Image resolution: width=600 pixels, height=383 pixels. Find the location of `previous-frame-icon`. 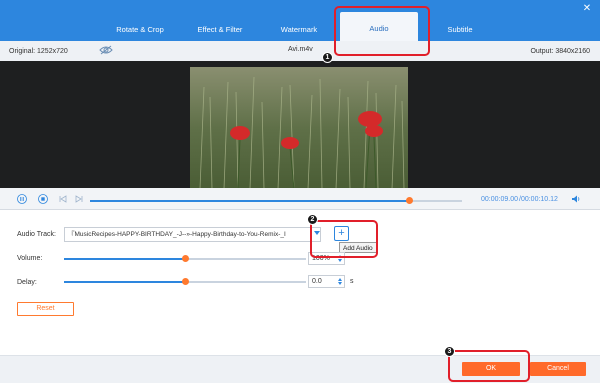

previous-frame-icon is located at coordinates (63, 199).